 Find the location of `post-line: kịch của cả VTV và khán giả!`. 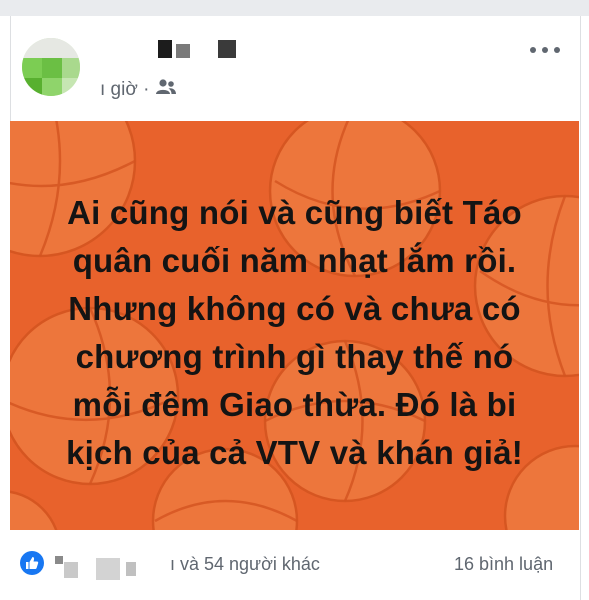

post-line: kịch của cả VTV và khán giả! is located at coordinates (294, 452).